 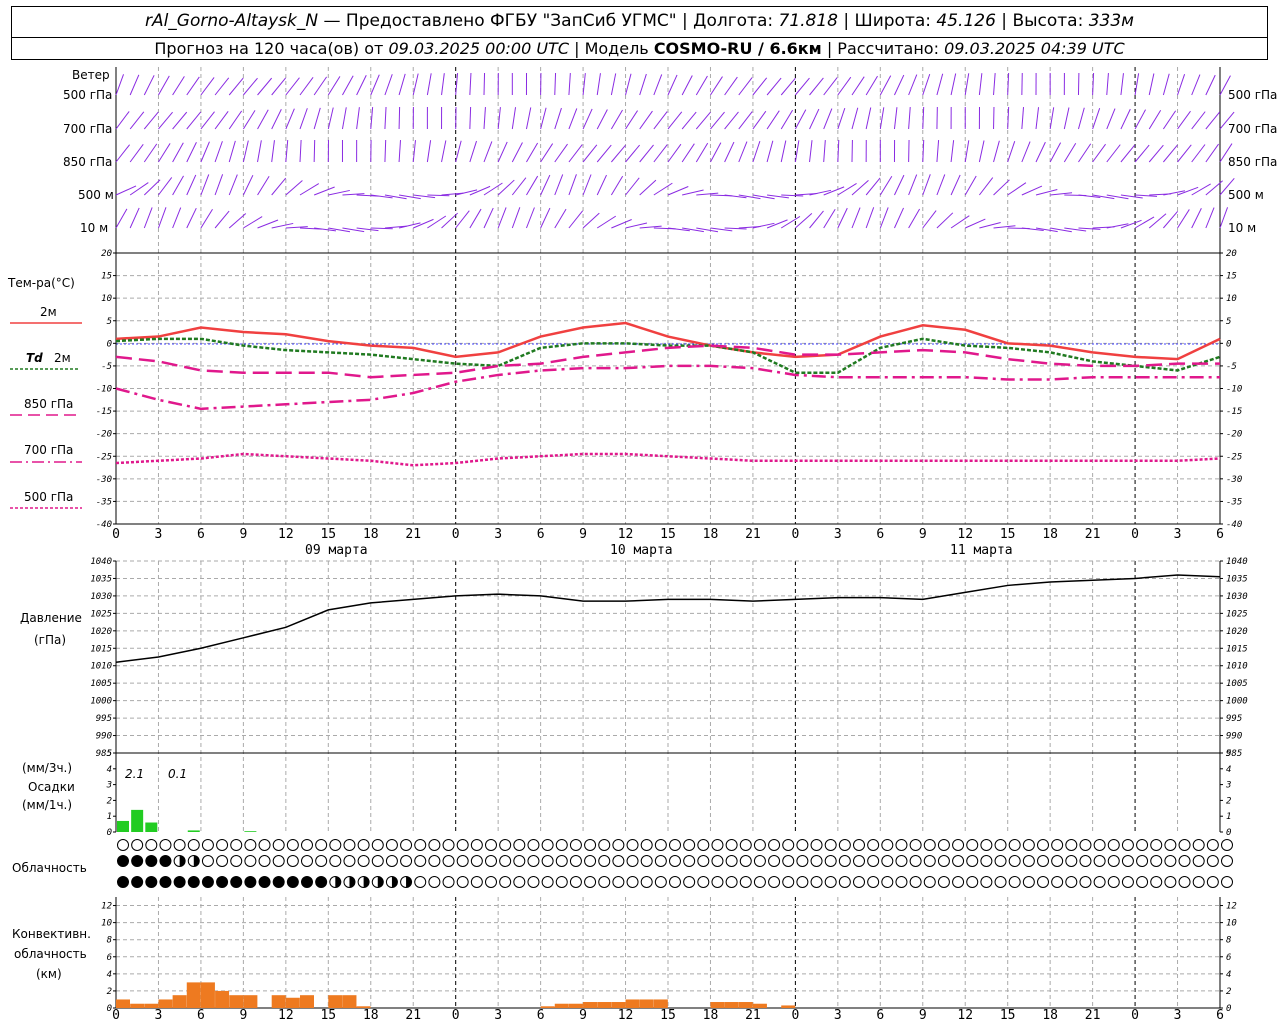 I want to click on y-tick-label-left: 0, so click(x=109, y=833).